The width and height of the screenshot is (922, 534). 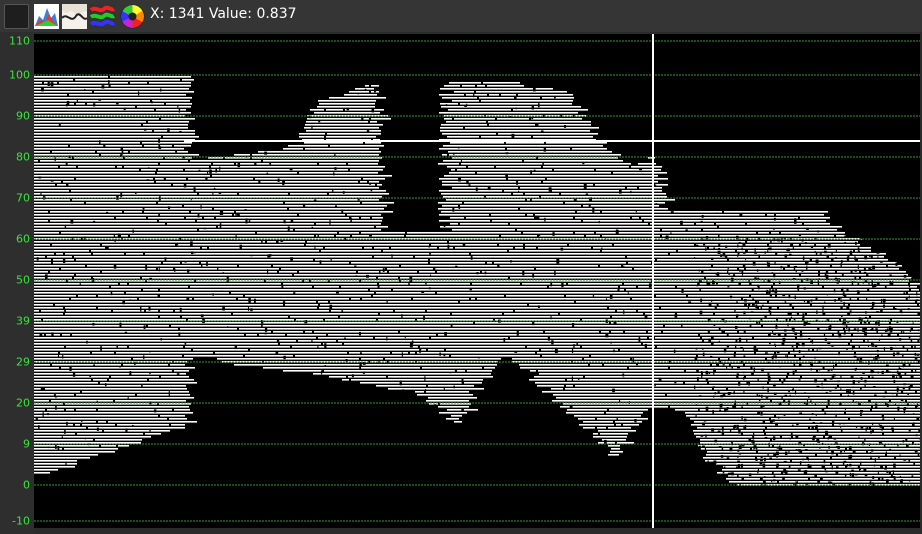 I want to click on y-tick-label: 0, so click(x=26, y=485).